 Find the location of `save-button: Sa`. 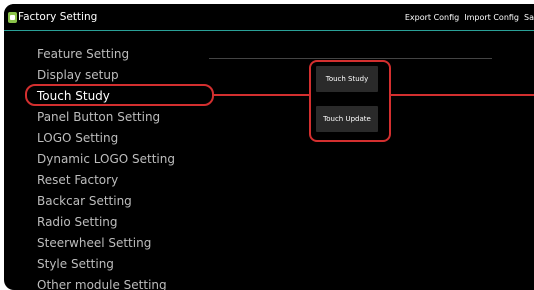

save-button: Sa is located at coordinates (529, 18).